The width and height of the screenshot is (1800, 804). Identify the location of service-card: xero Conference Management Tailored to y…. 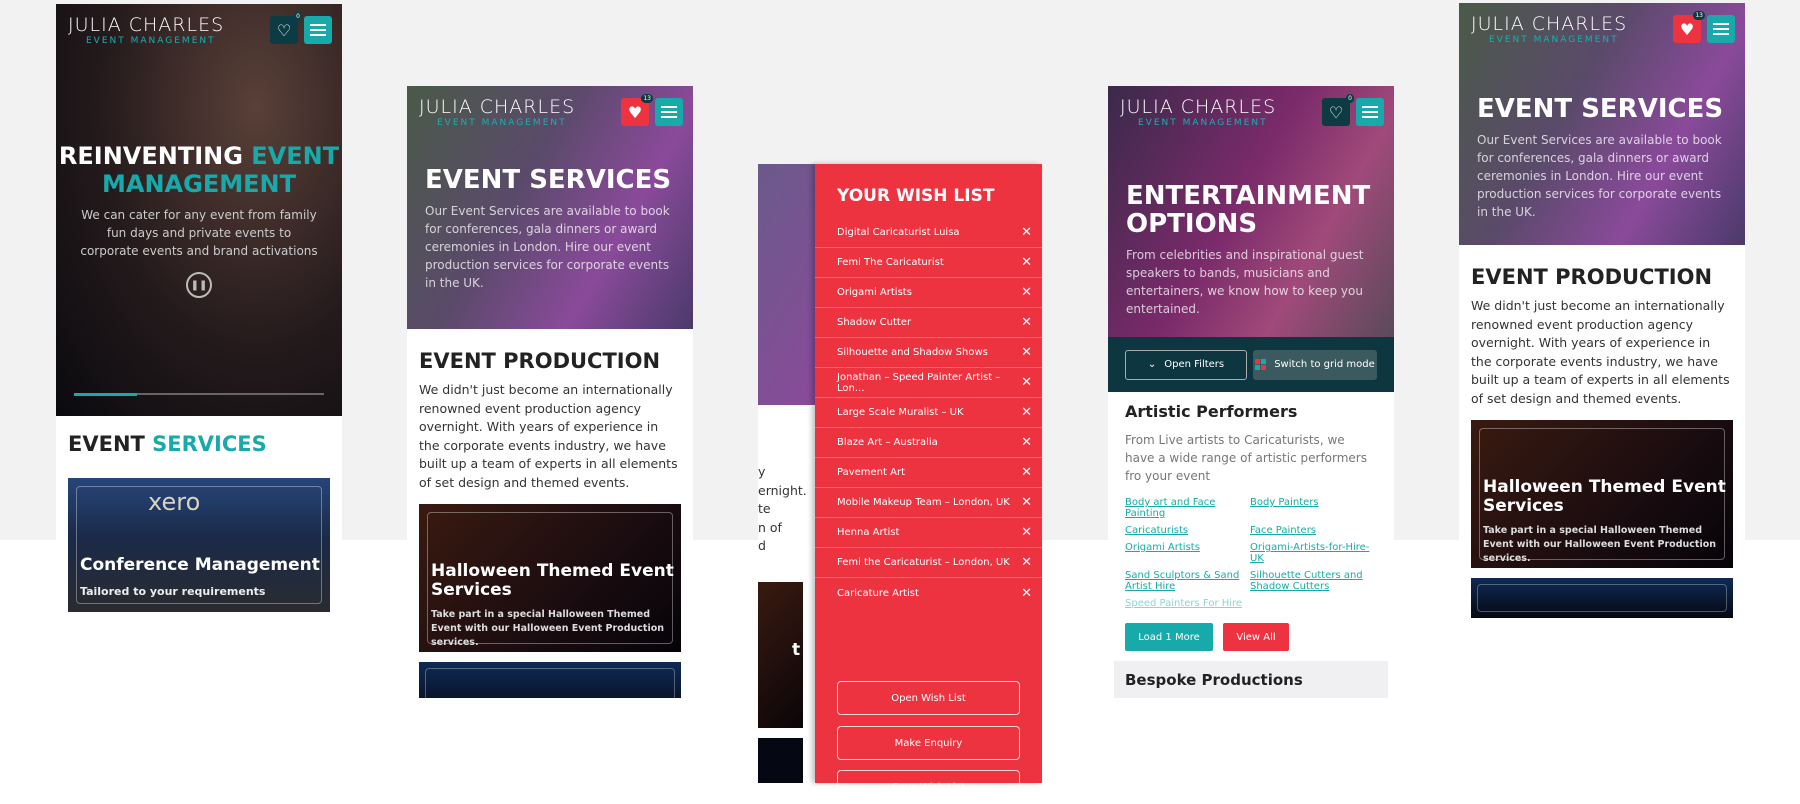
(199, 545).